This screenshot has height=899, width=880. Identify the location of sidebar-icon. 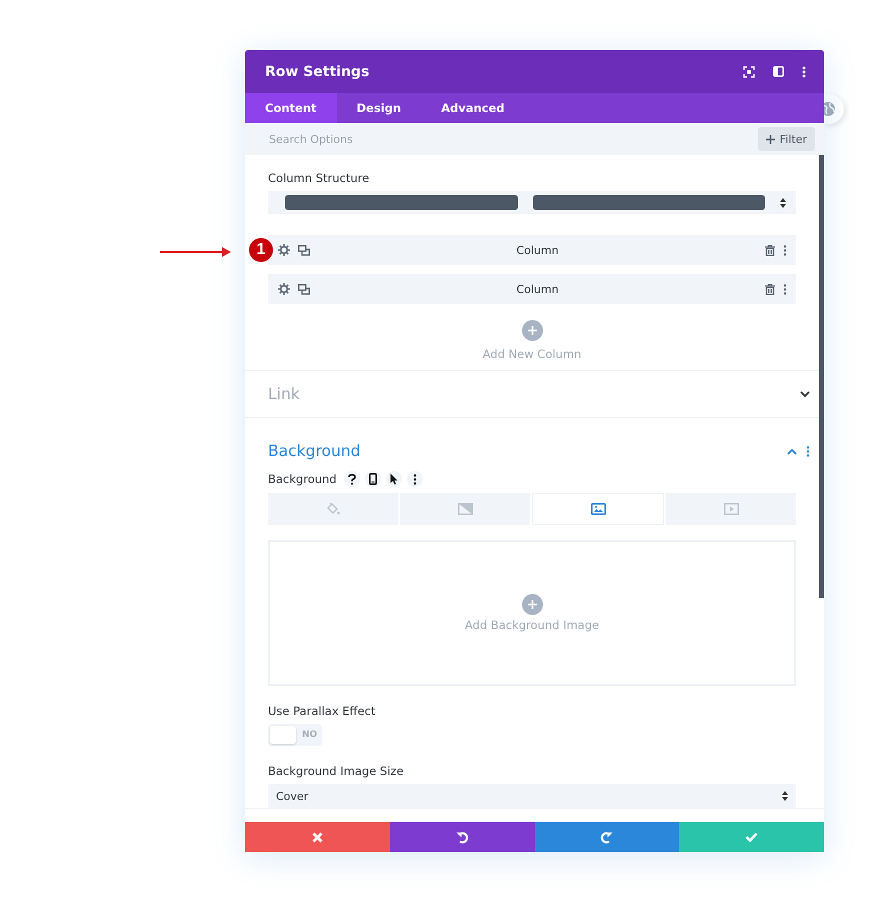
(778, 71).